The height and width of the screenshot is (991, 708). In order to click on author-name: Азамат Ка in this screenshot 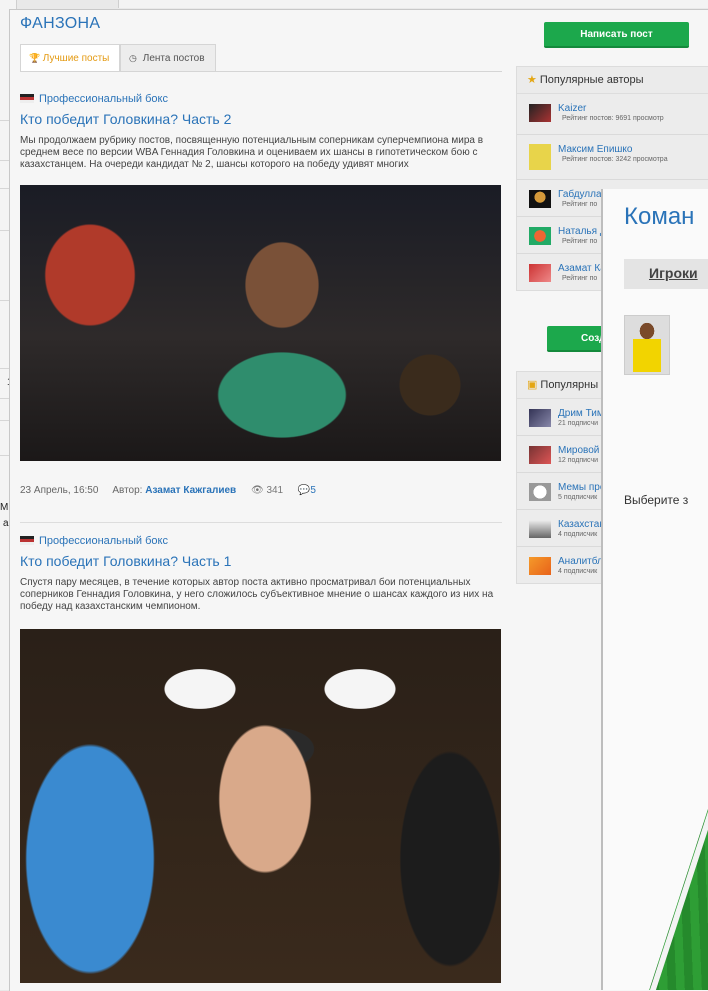, I will do `click(582, 268)`.